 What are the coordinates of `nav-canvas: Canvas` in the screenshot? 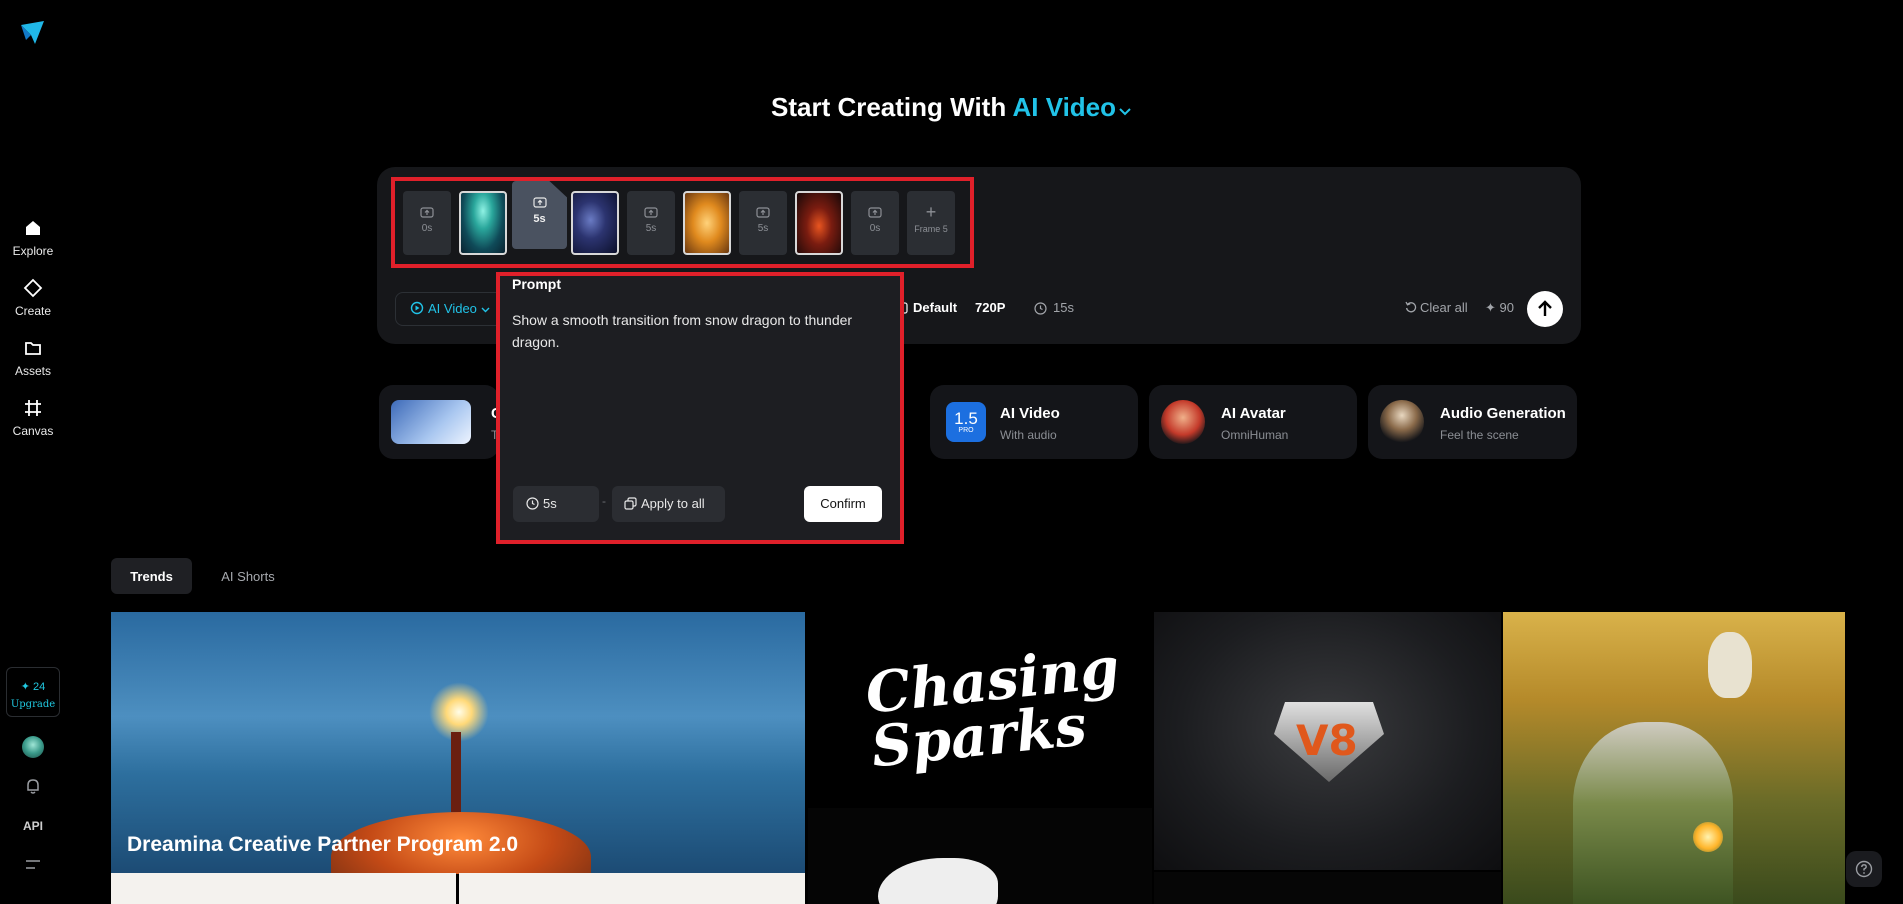 It's located at (33, 419).